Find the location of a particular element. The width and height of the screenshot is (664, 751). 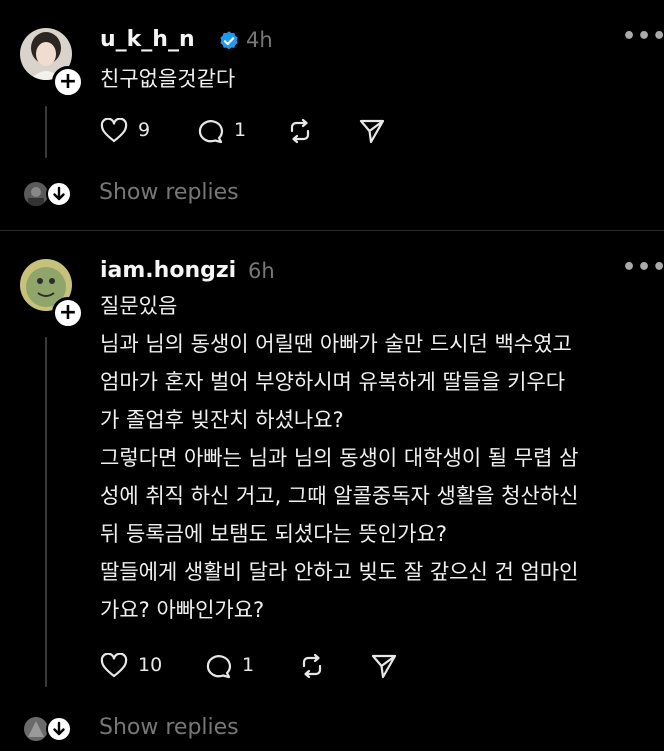

timestamp: 6h is located at coordinates (261, 271).